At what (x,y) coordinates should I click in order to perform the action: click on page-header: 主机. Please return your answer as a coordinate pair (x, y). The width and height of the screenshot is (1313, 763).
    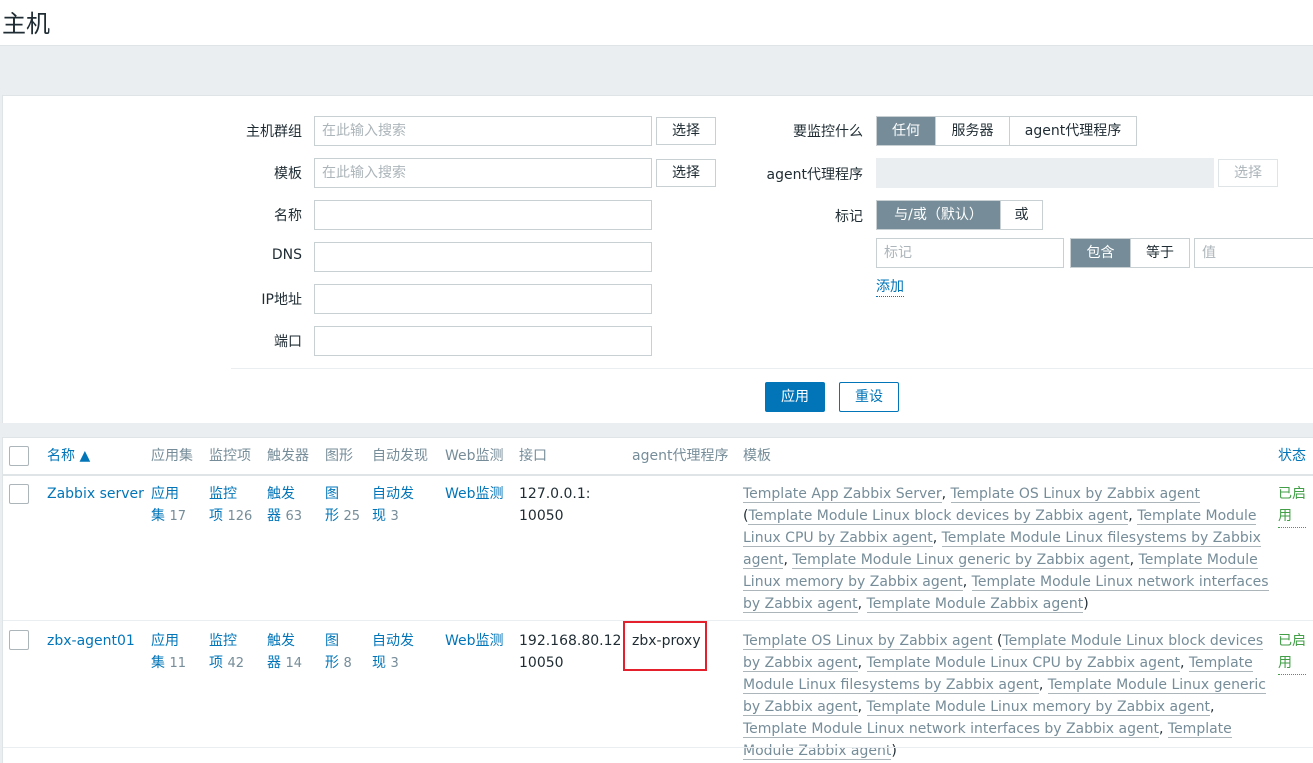
    Looking at the image, I should click on (656, 23).